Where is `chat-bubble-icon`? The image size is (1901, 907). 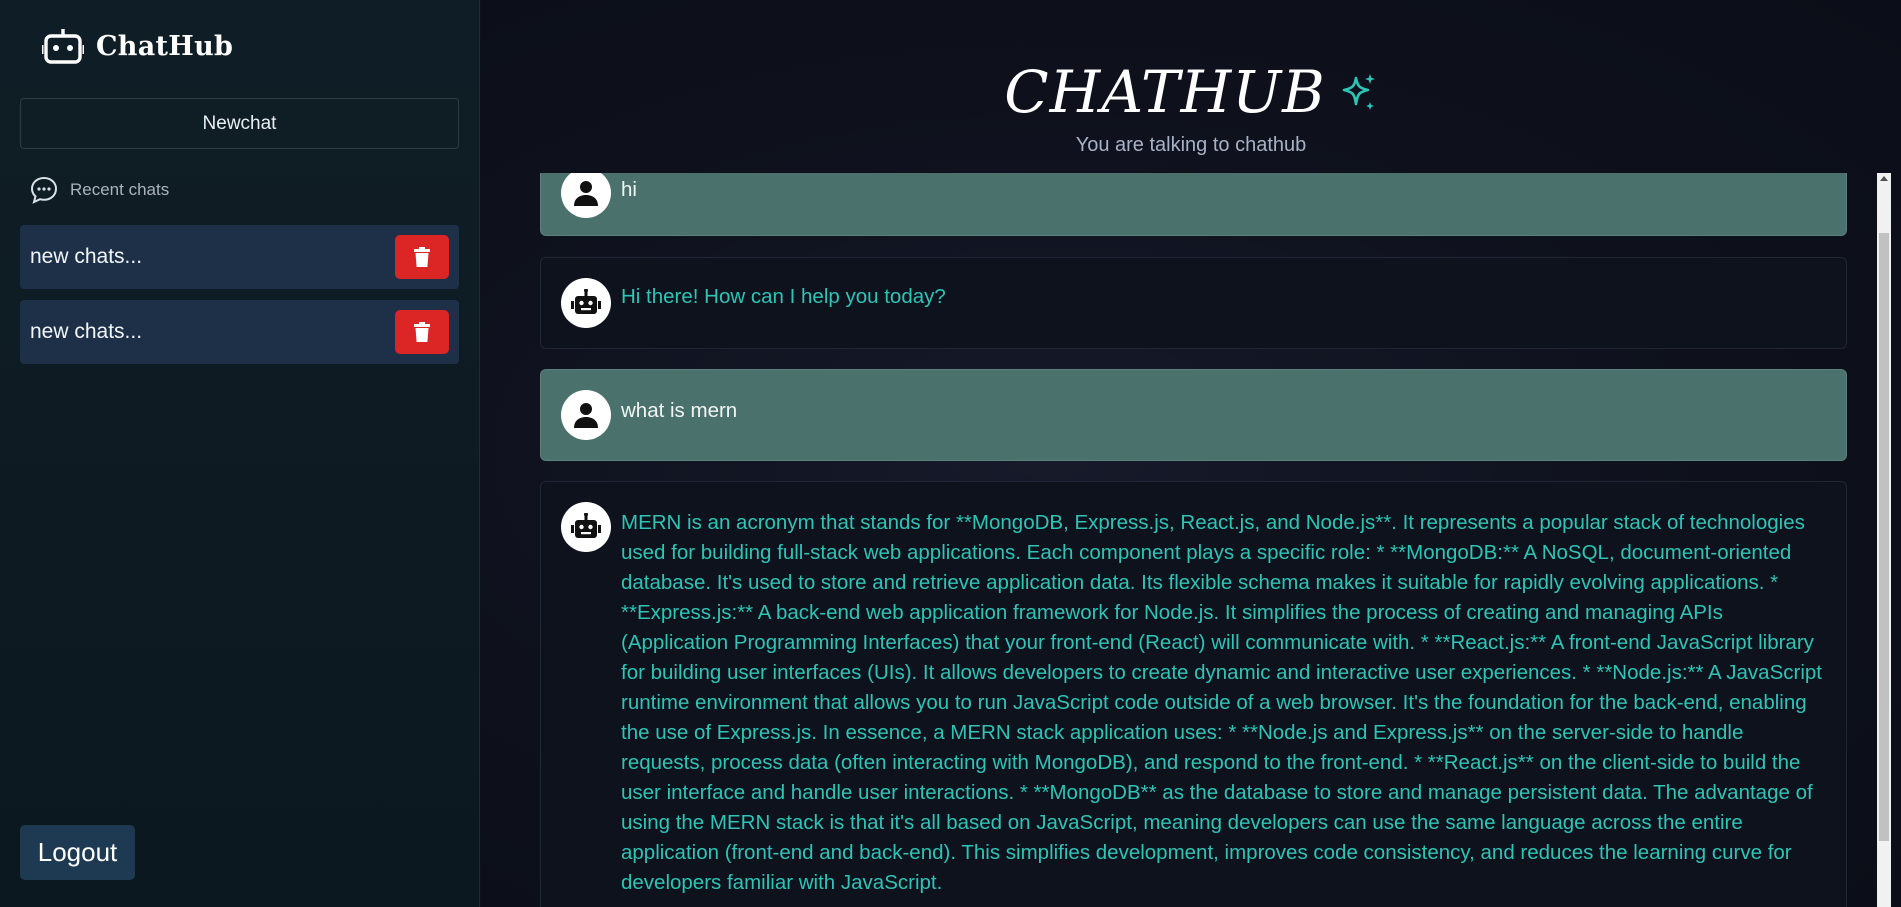
chat-bubble-icon is located at coordinates (44, 190).